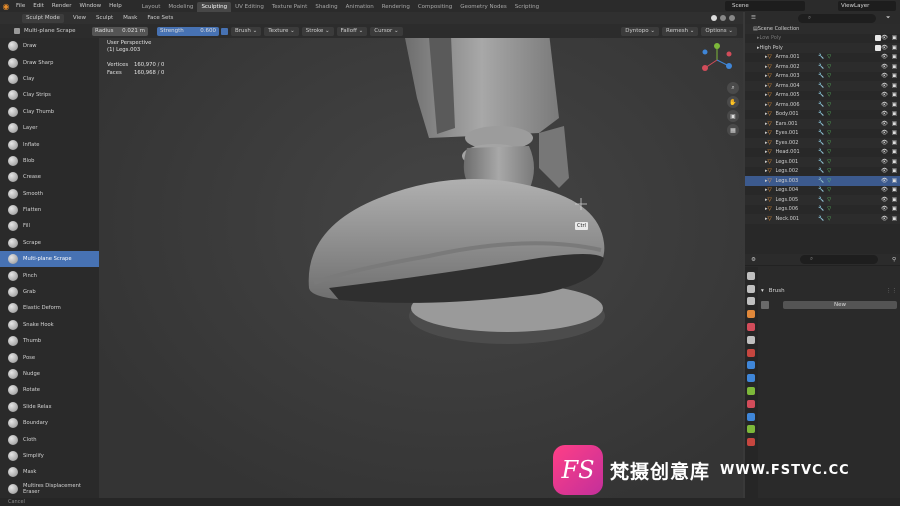 The height and width of the screenshot is (506, 900). I want to click on tab-uv-editing: UV Editing, so click(249, 7).